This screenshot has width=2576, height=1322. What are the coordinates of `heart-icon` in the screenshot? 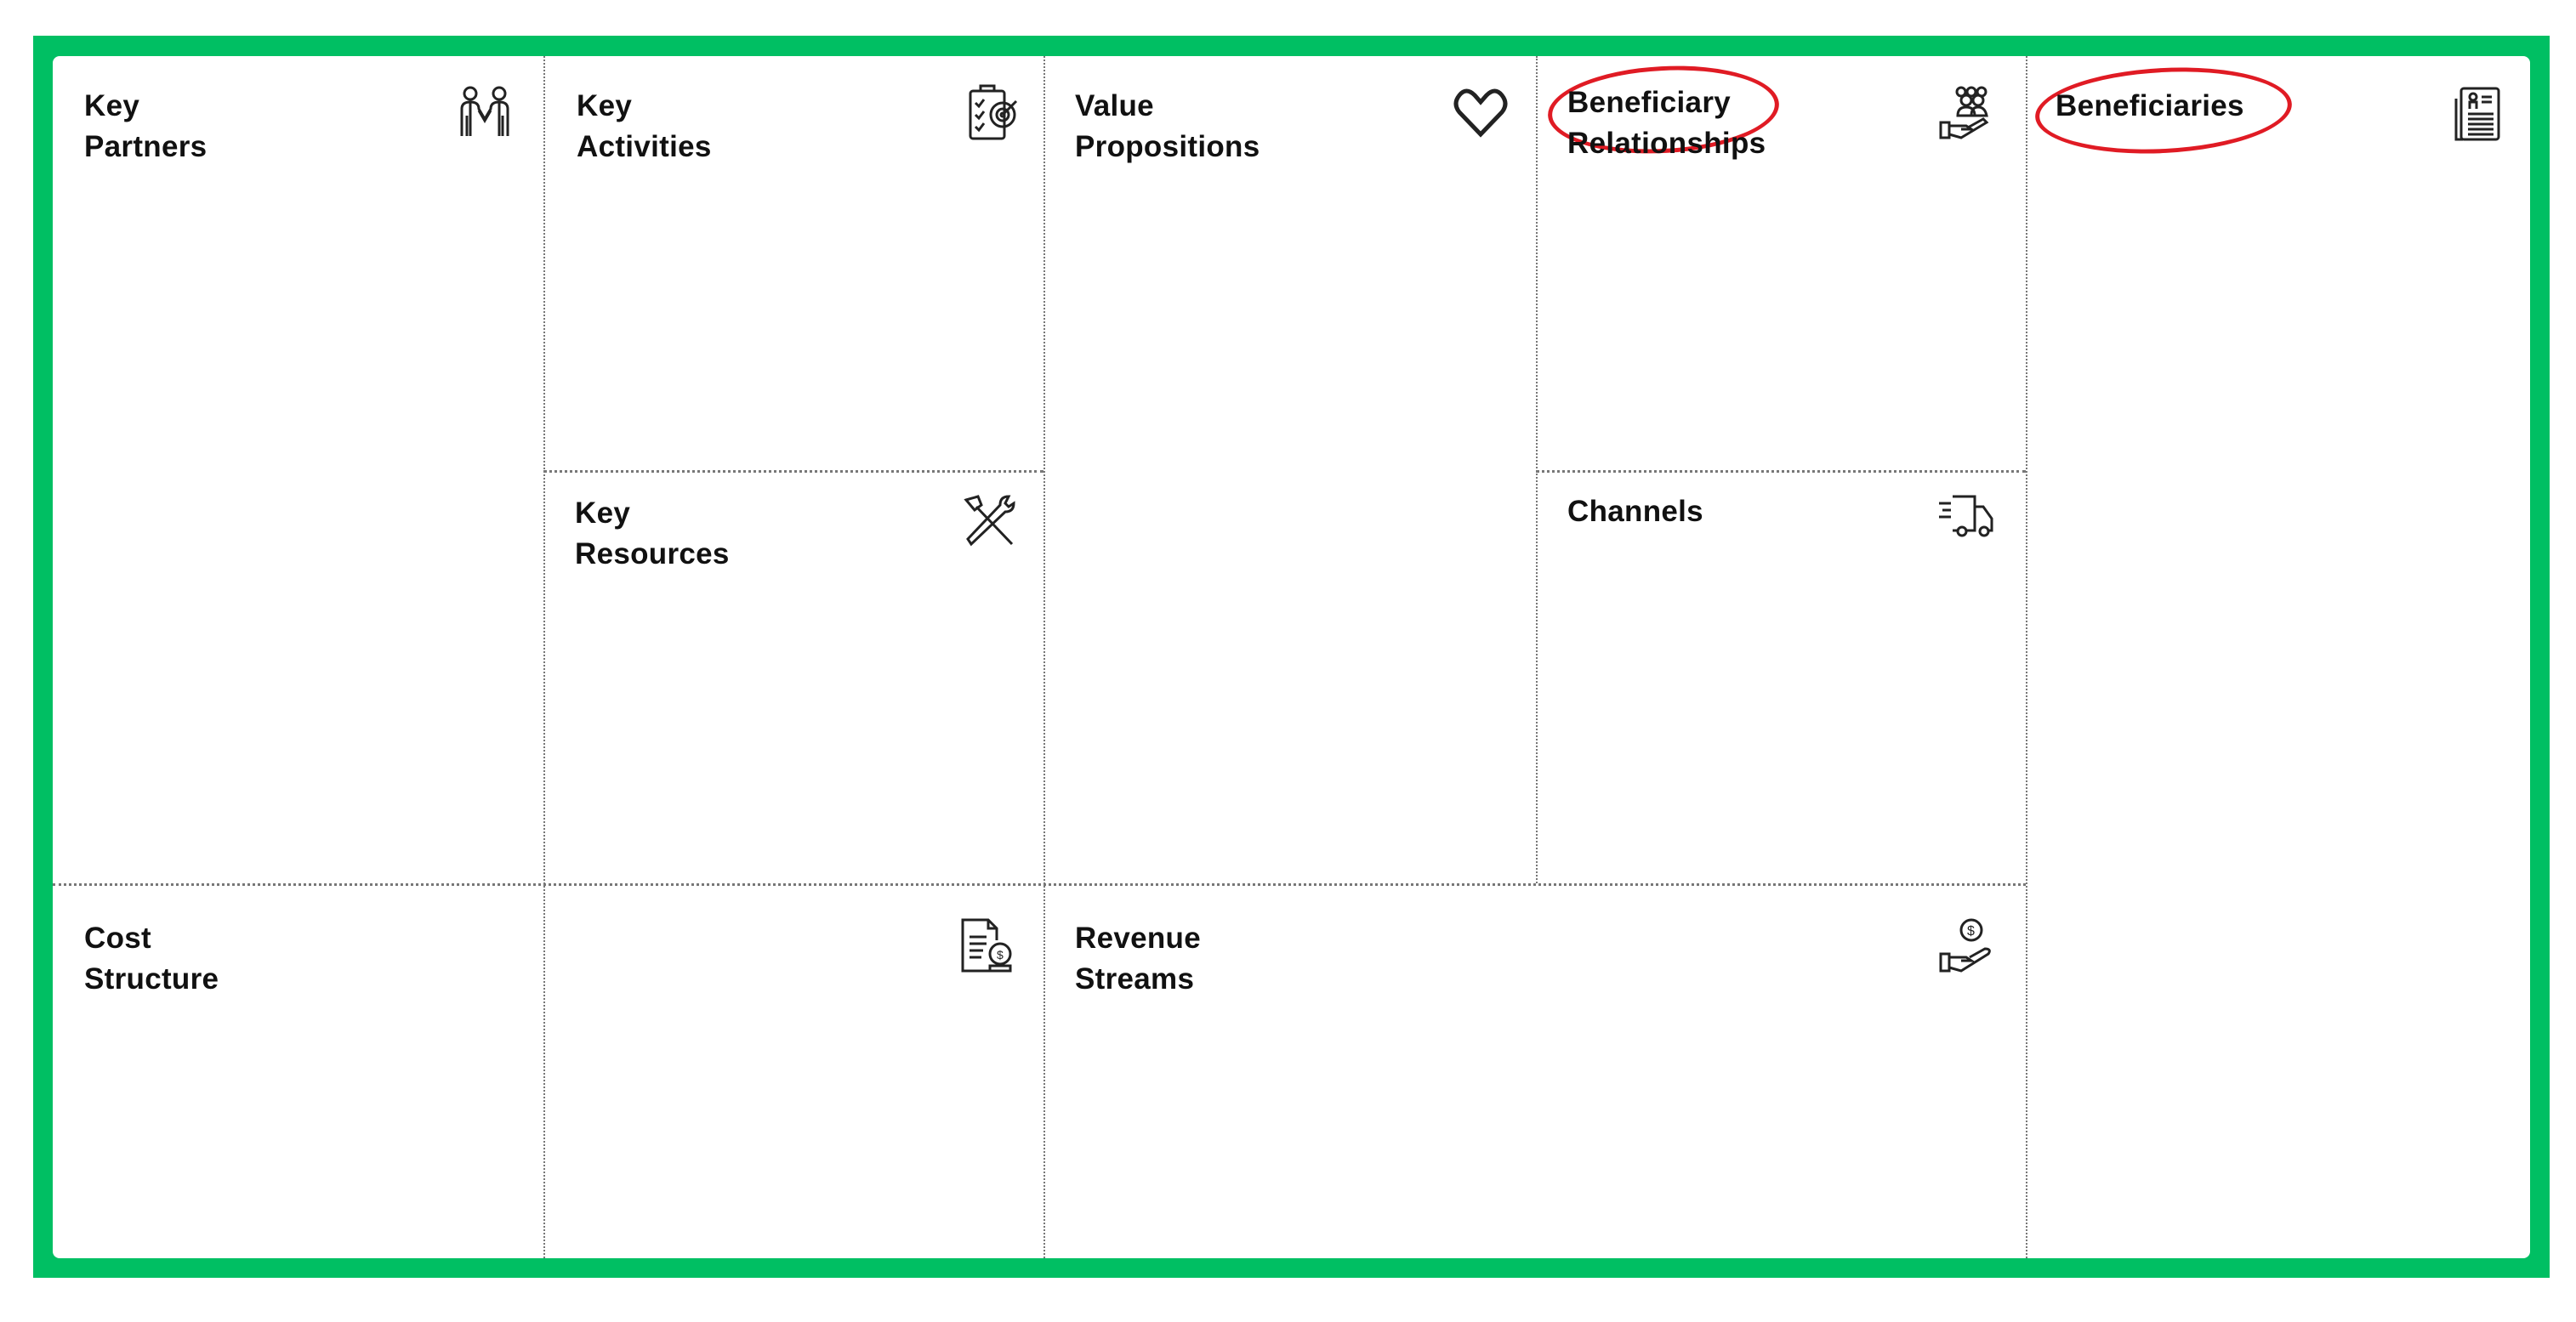 It's located at (1480, 113).